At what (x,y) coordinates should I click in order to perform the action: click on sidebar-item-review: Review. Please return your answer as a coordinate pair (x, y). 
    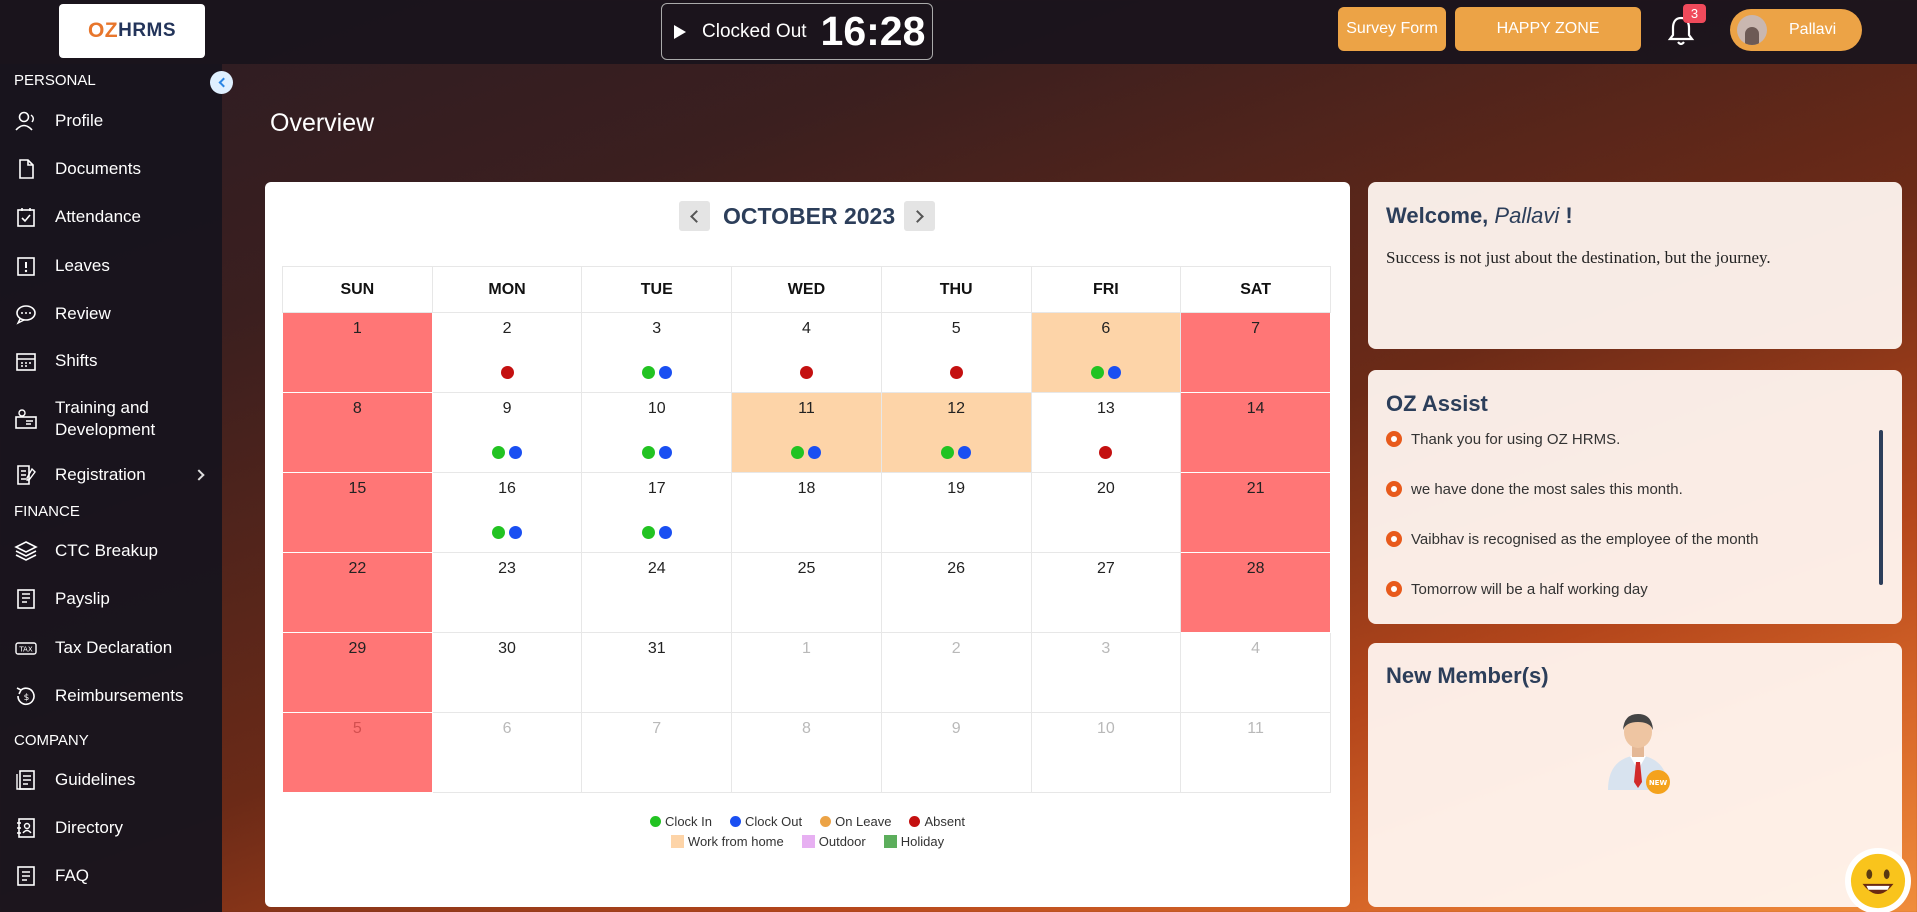
    Looking at the image, I should click on (114, 314).